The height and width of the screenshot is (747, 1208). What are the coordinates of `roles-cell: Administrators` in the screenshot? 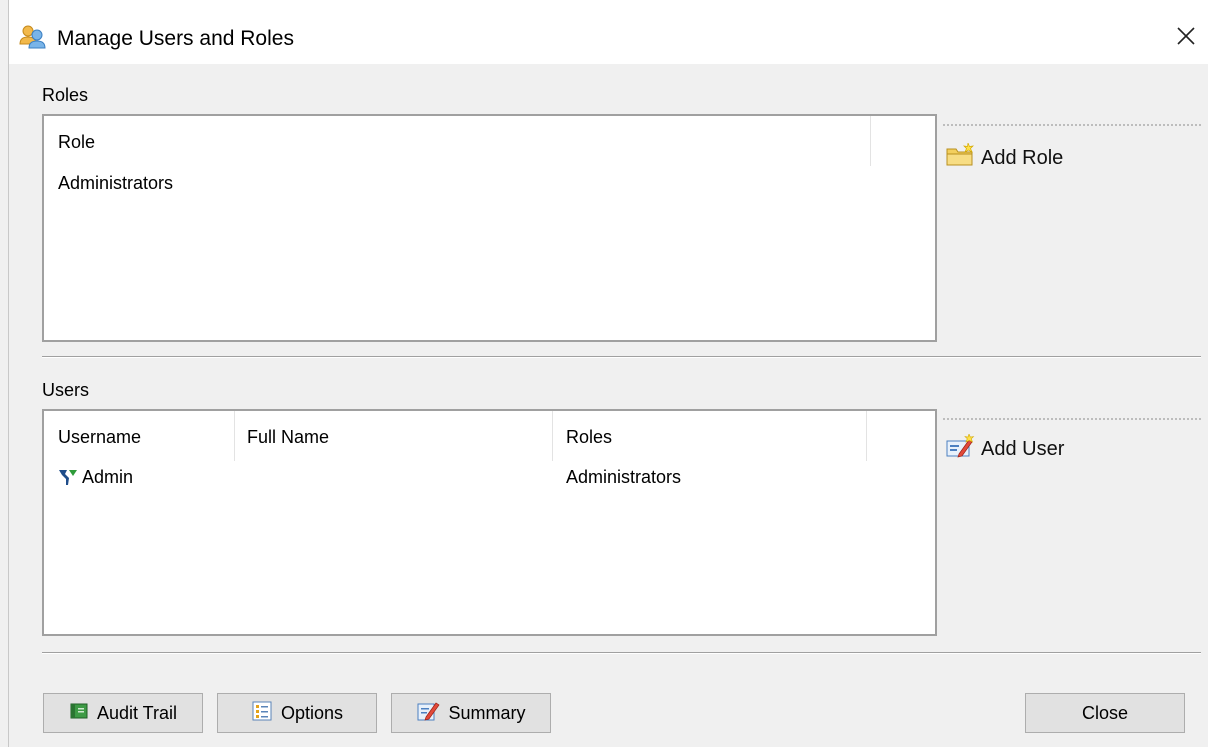 It's located at (624, 477).